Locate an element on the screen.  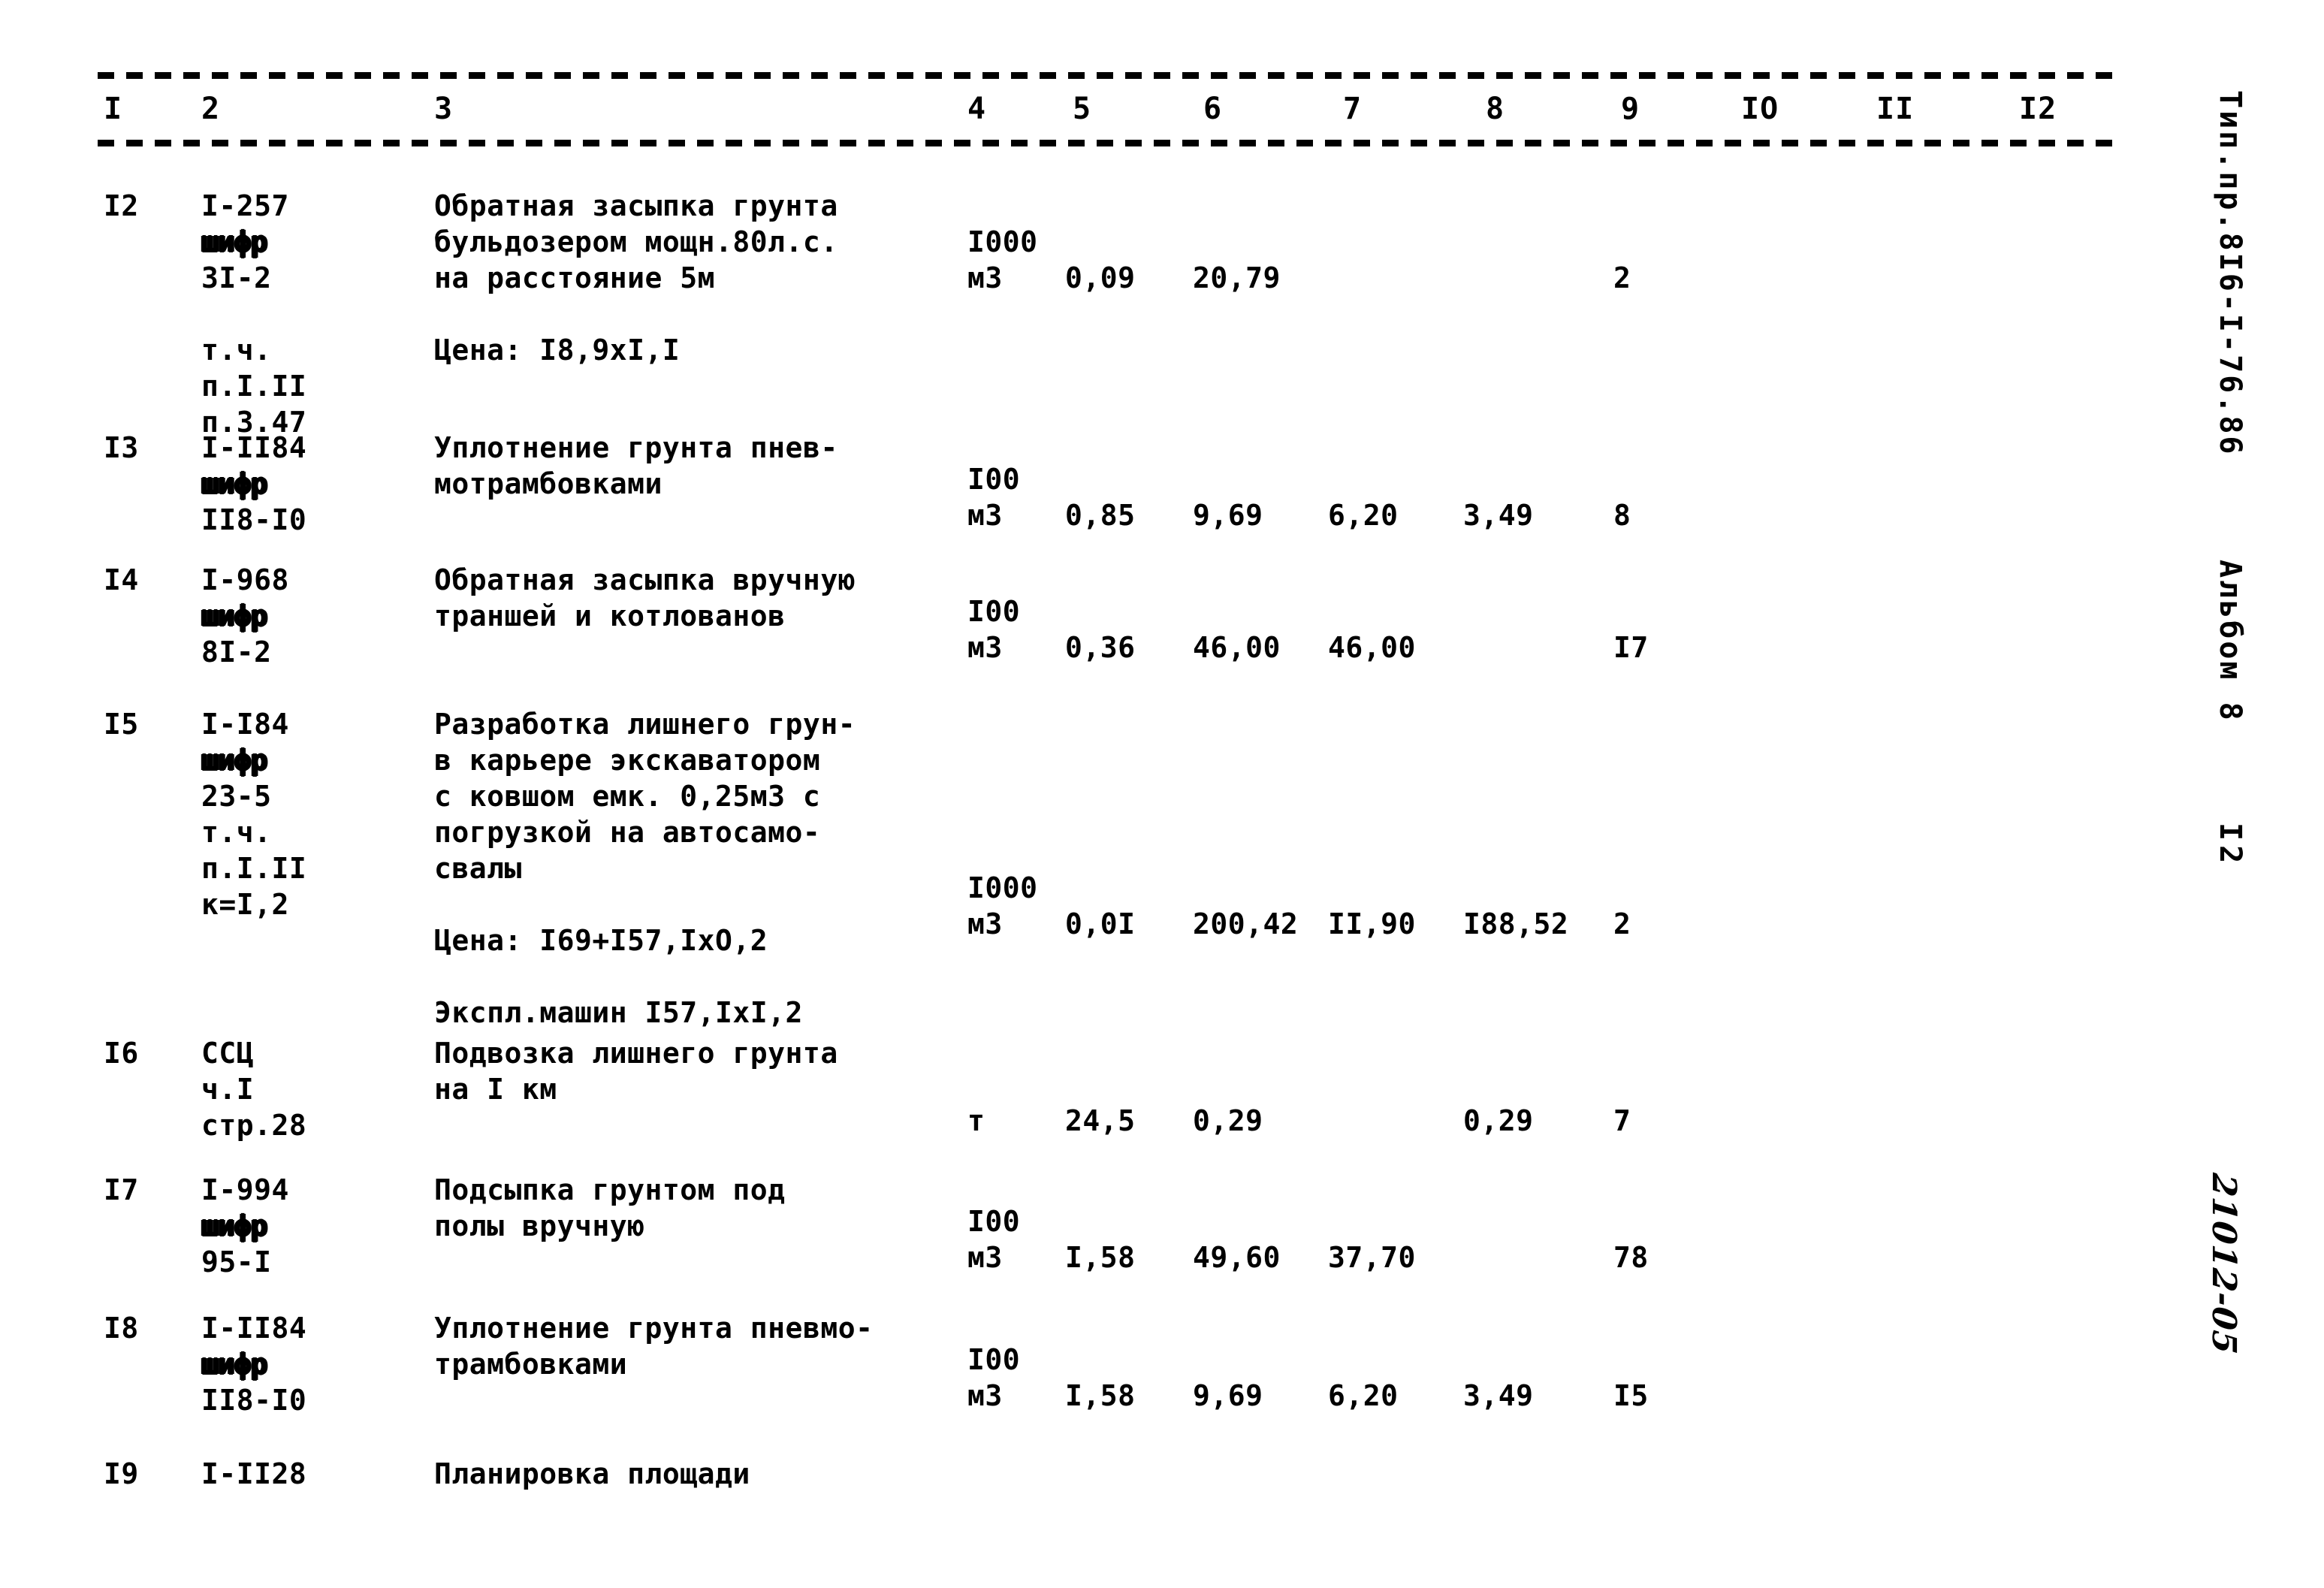
description-line: мотрамбовками is located at coordinates (548, 483).